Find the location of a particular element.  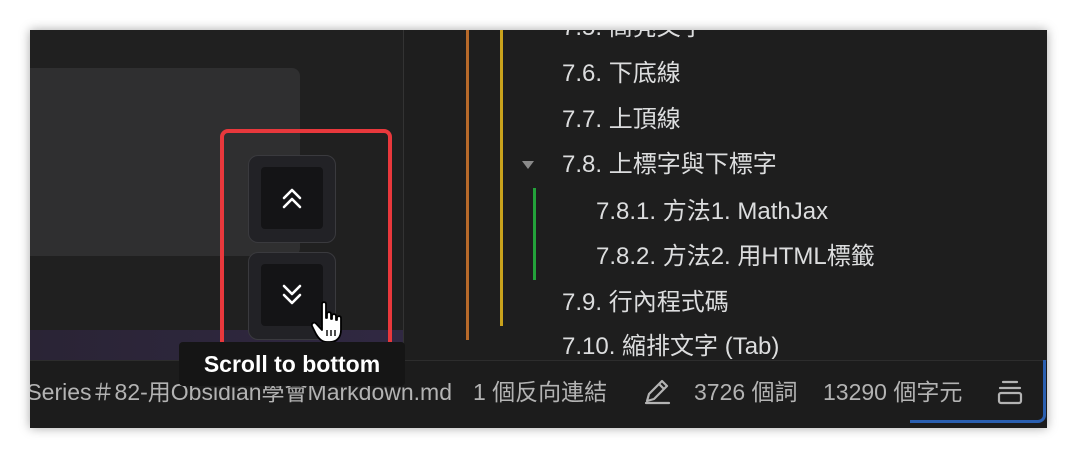

outline-item: 7.8.1. 方法1. MathJax is located at coordinates (712, 212).